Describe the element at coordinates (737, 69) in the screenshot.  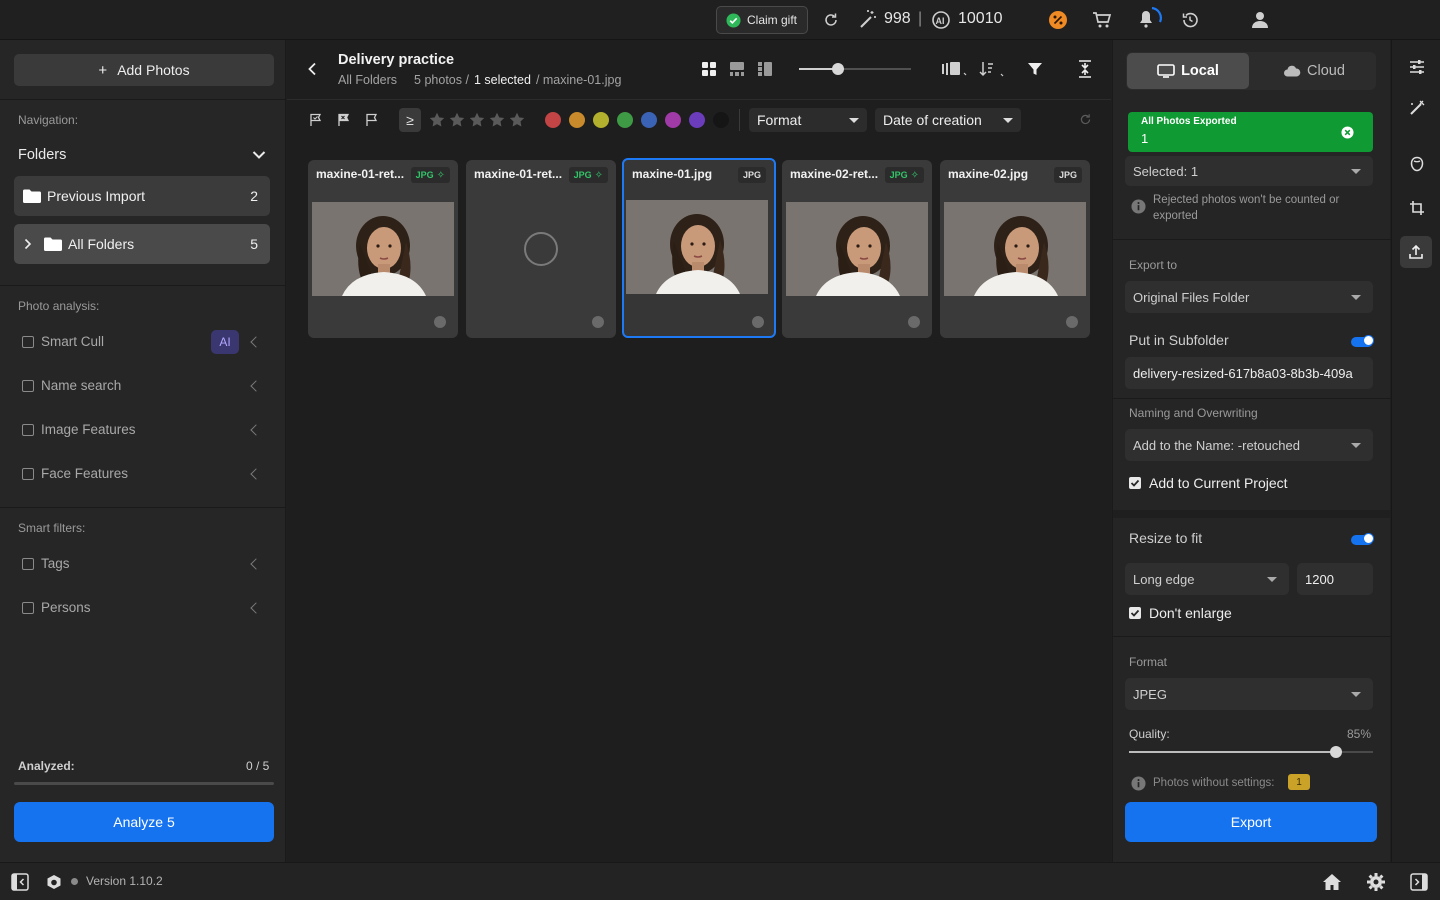
I see `filmstrip-view-icon` at that location.